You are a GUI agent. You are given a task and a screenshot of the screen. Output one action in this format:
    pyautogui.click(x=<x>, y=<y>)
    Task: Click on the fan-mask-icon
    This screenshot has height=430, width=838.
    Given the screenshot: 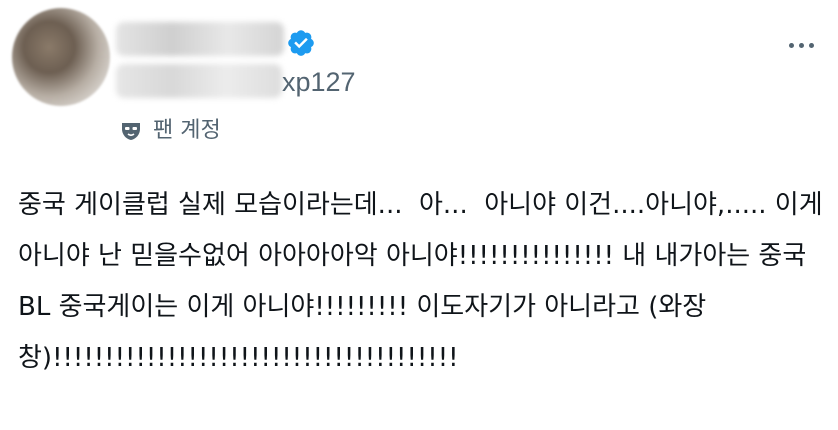 What is the action you would take?
    pyautogui.click(x=131, y=131)
    